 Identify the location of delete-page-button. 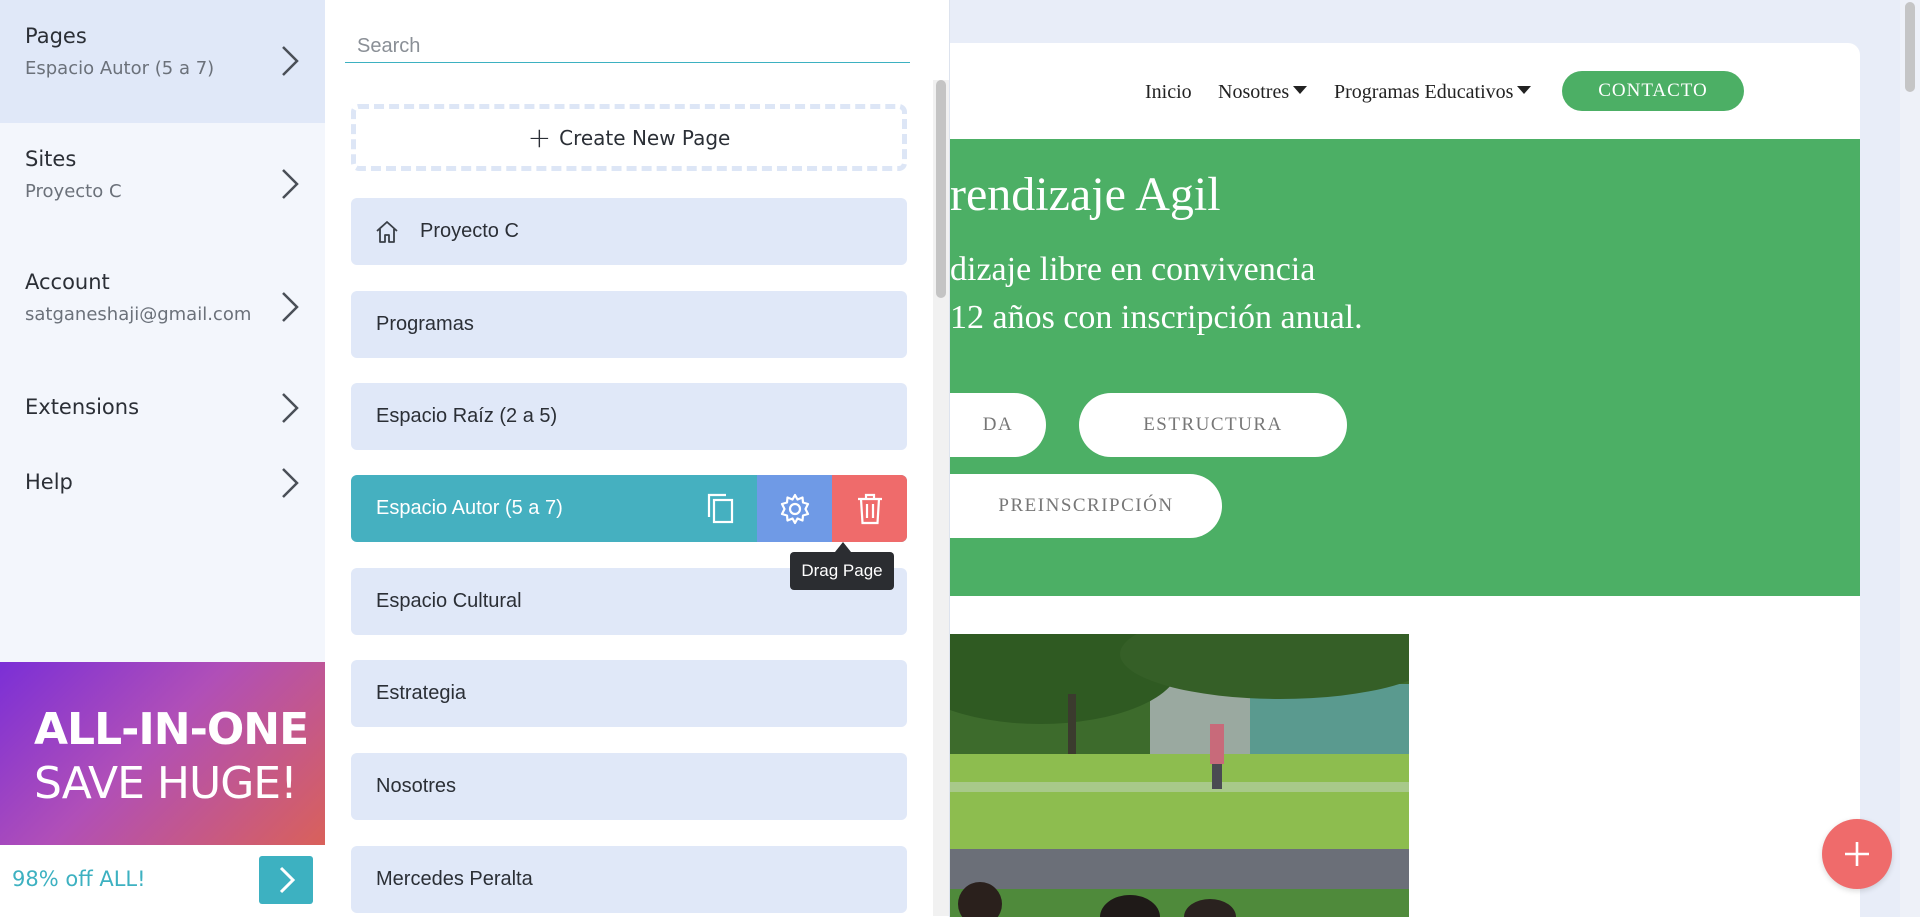
(869, 508).